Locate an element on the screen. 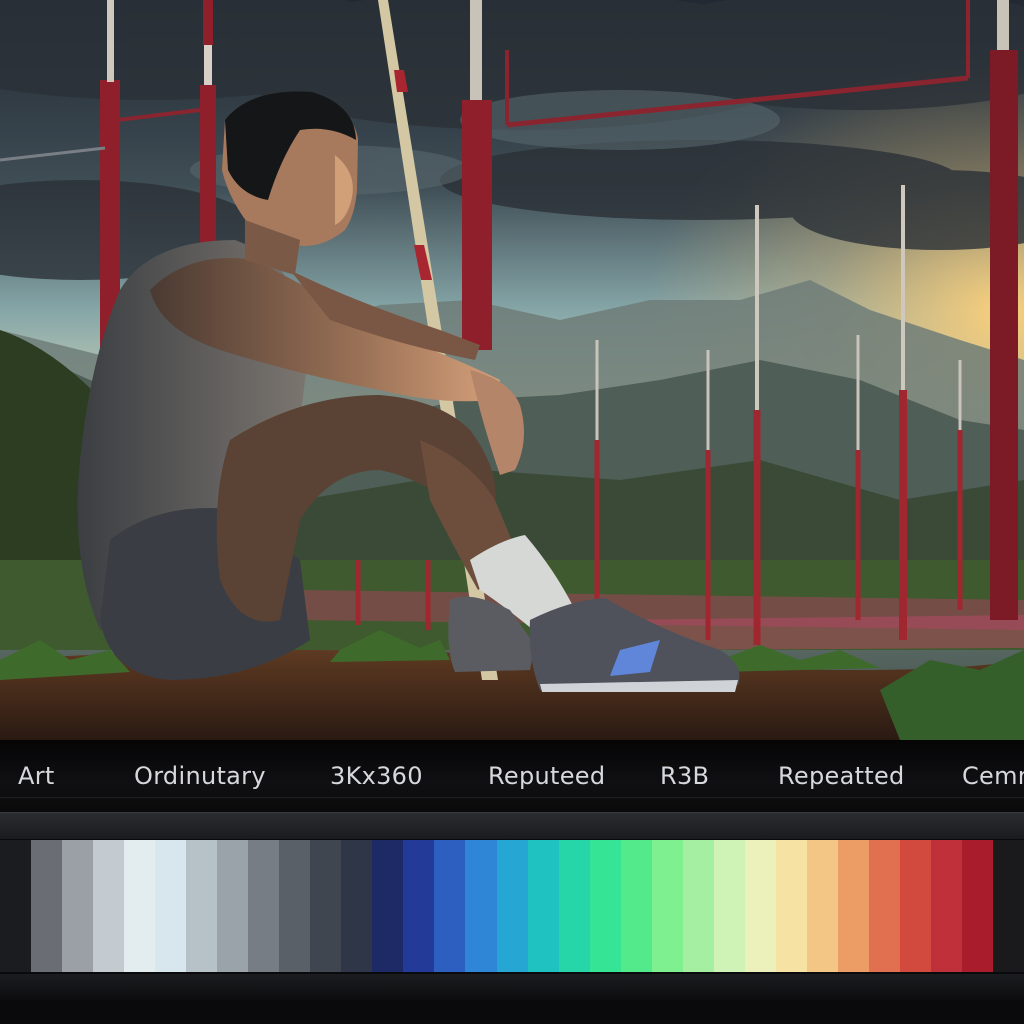 Image resolution: width=1024 pixels, height=1024 pixels. color-palette-strip is located at coordinates (512, 906).